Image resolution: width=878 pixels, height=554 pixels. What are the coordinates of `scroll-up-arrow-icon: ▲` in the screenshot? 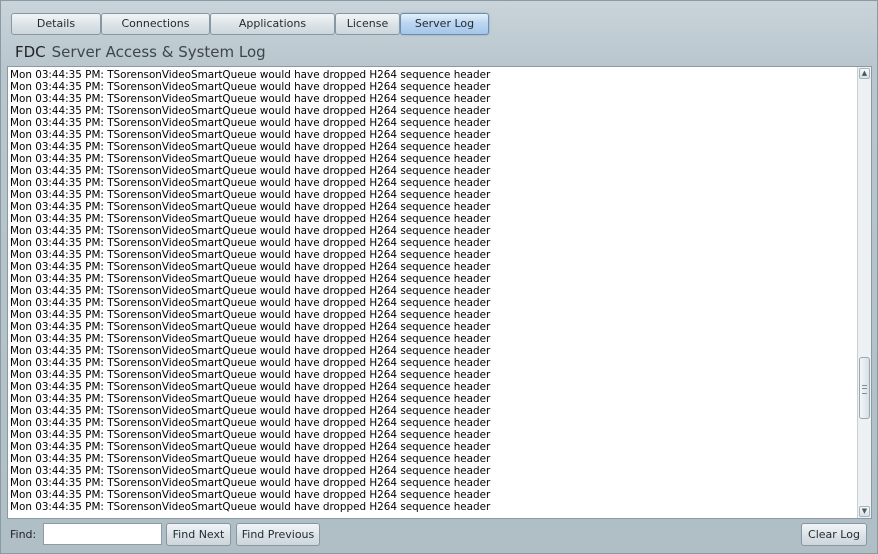 It's located at (864, 73).